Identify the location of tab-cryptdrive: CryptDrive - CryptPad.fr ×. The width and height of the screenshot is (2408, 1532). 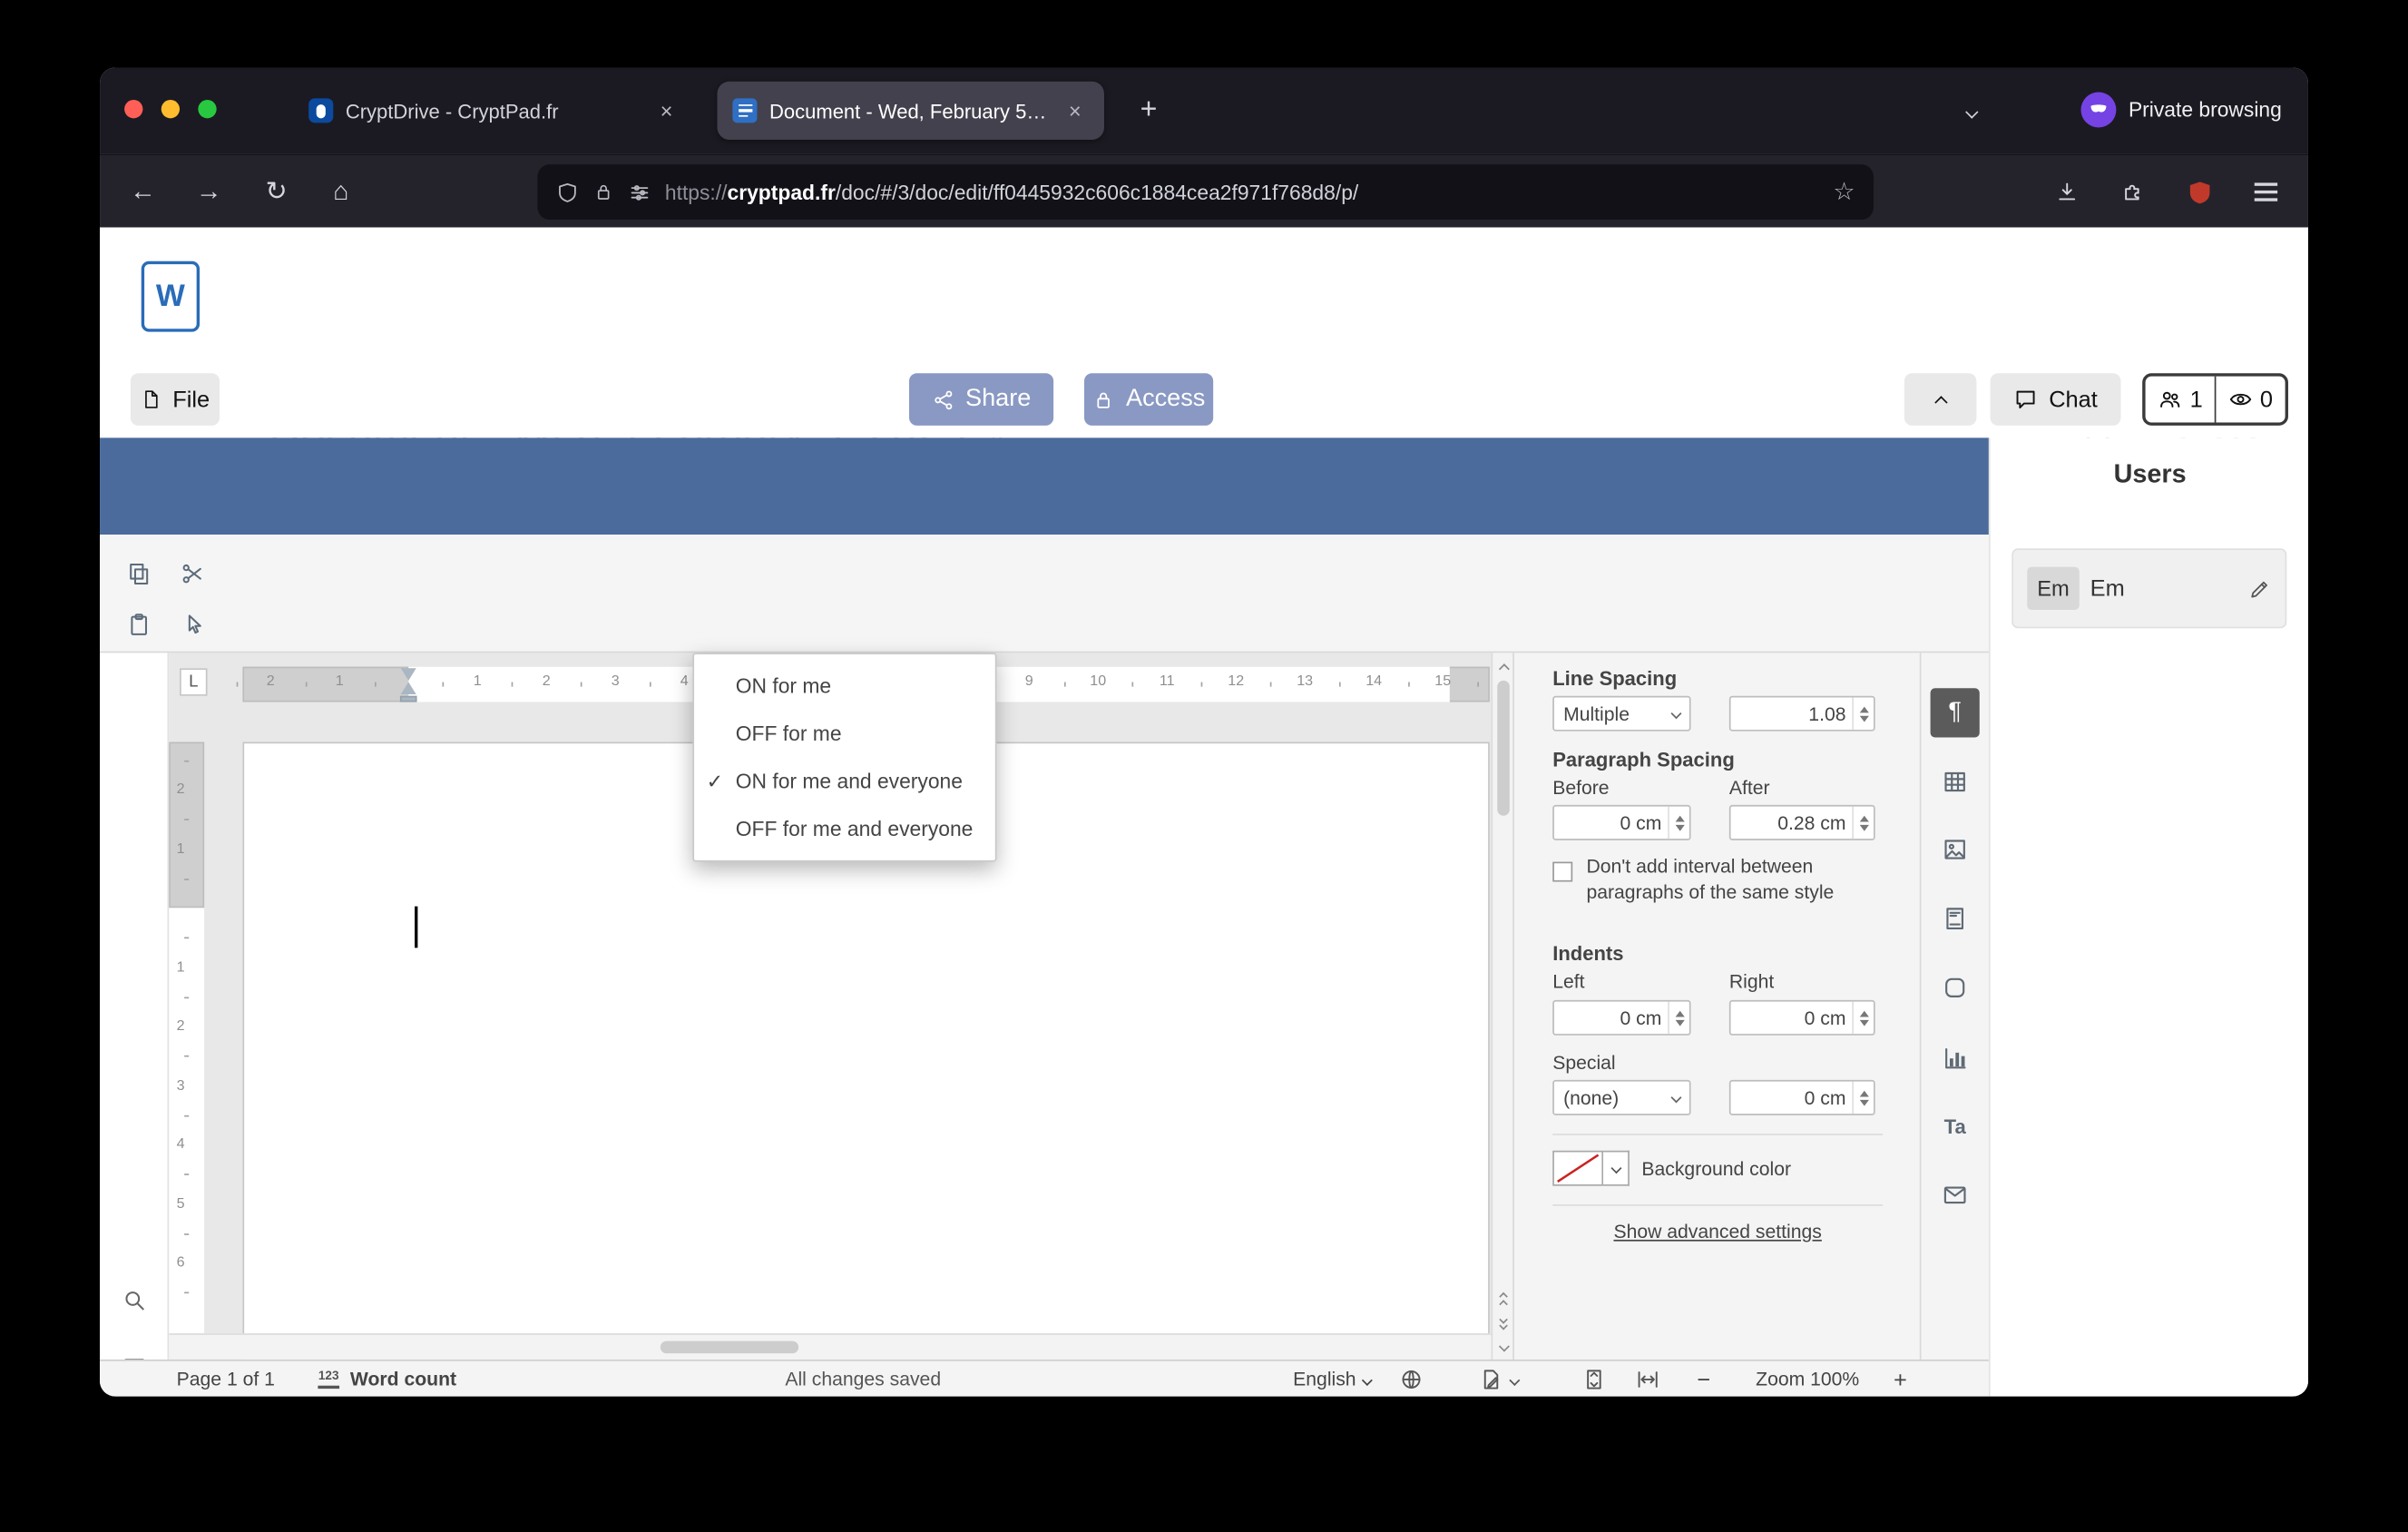
(494, 110).